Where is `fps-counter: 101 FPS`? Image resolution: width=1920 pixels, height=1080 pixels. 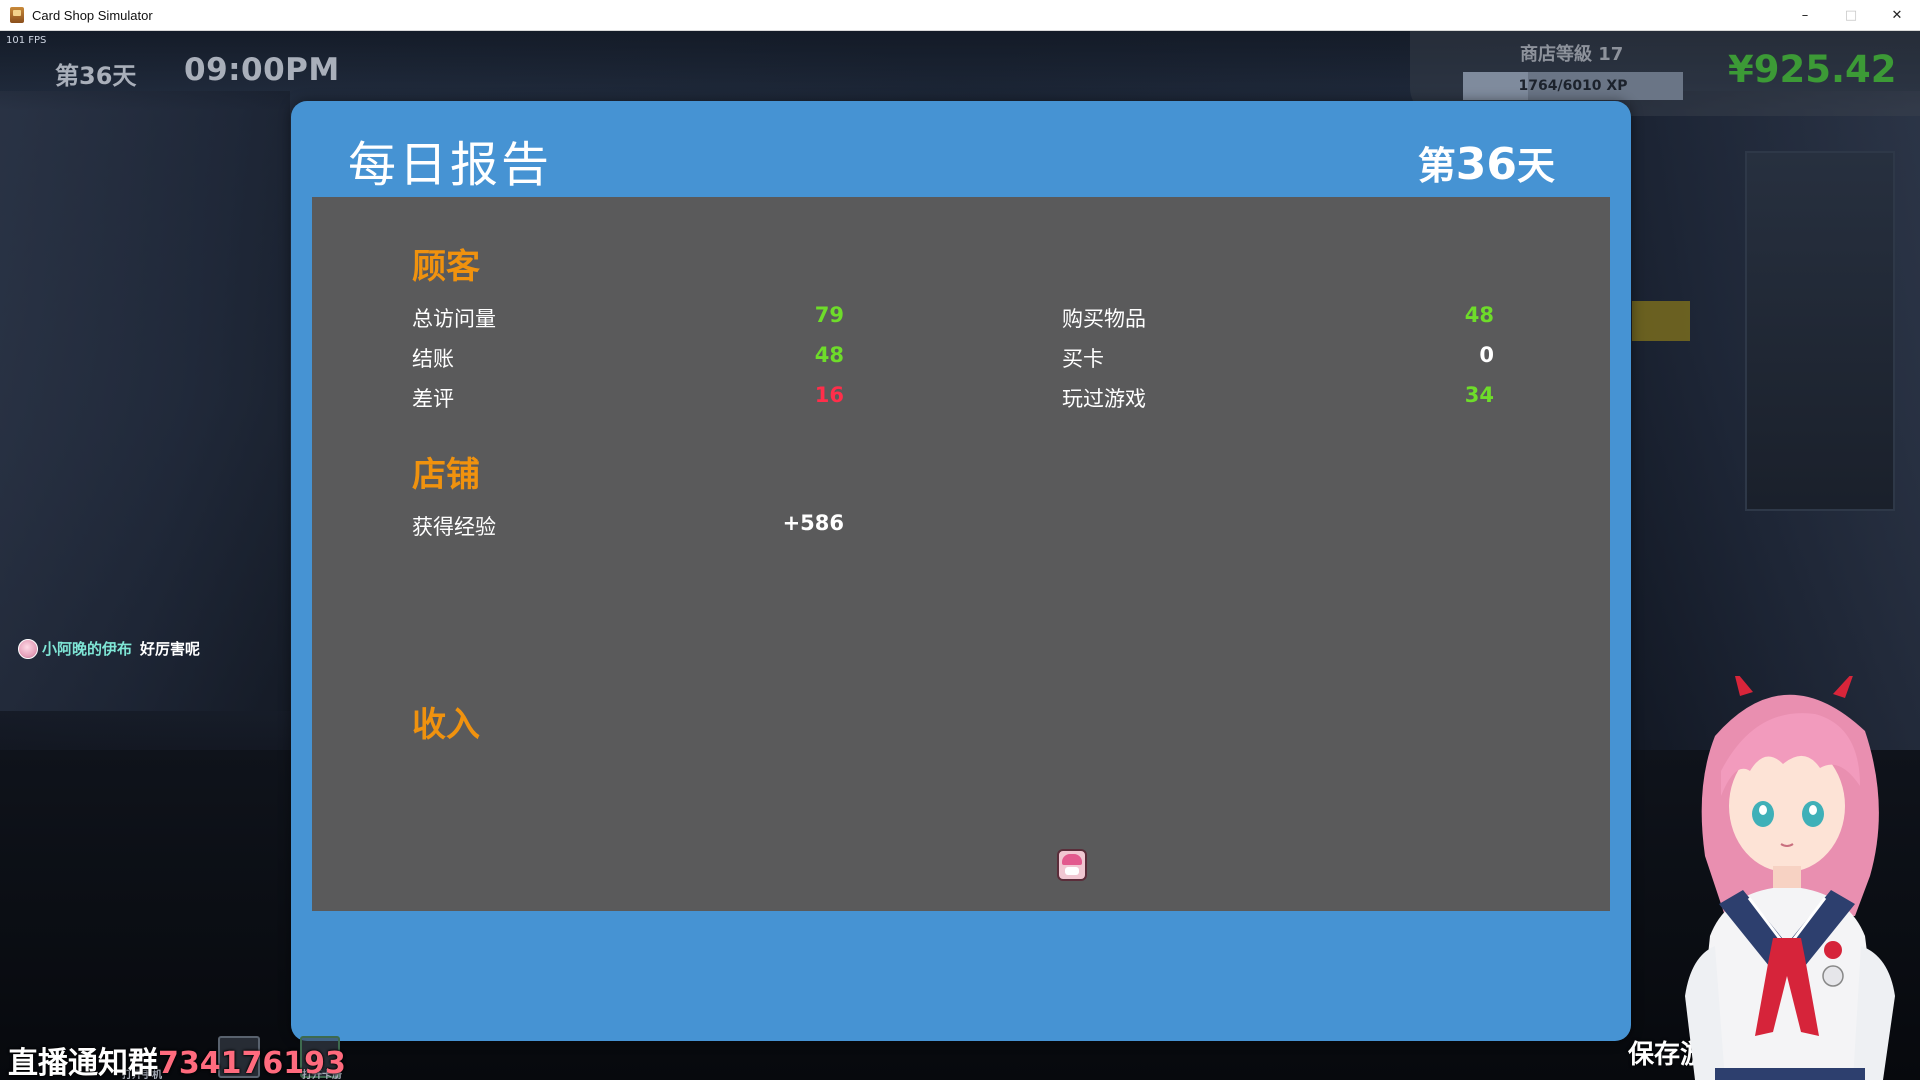
fps-counter: 101 FPS is located at coordinates (26, 40).